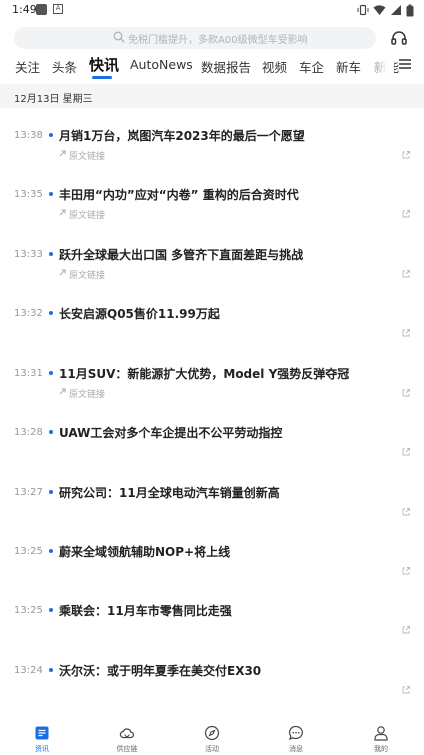 Image resolution: width=424 pixels, height=755 pixels. Describe the element at coordinates (161, 64) in the screenshot. I see `tab-autonews: AutoNews` at that location.